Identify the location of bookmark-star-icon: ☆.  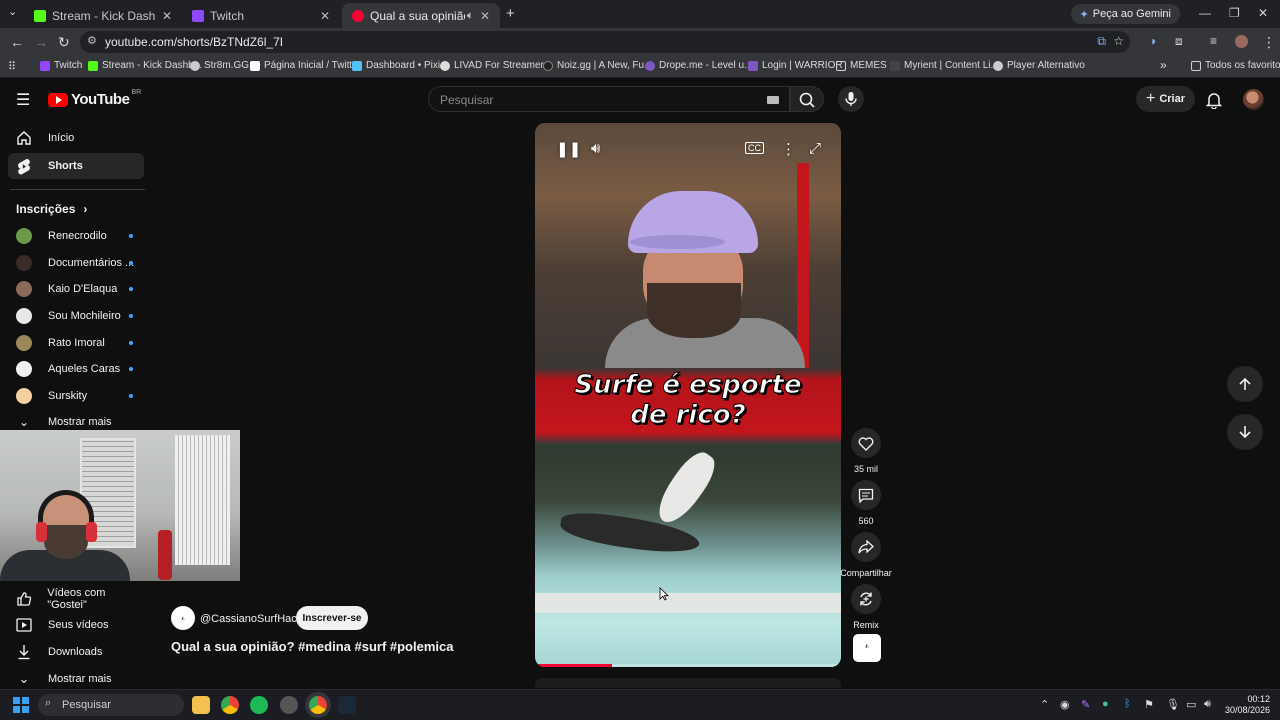
(1118, 41).